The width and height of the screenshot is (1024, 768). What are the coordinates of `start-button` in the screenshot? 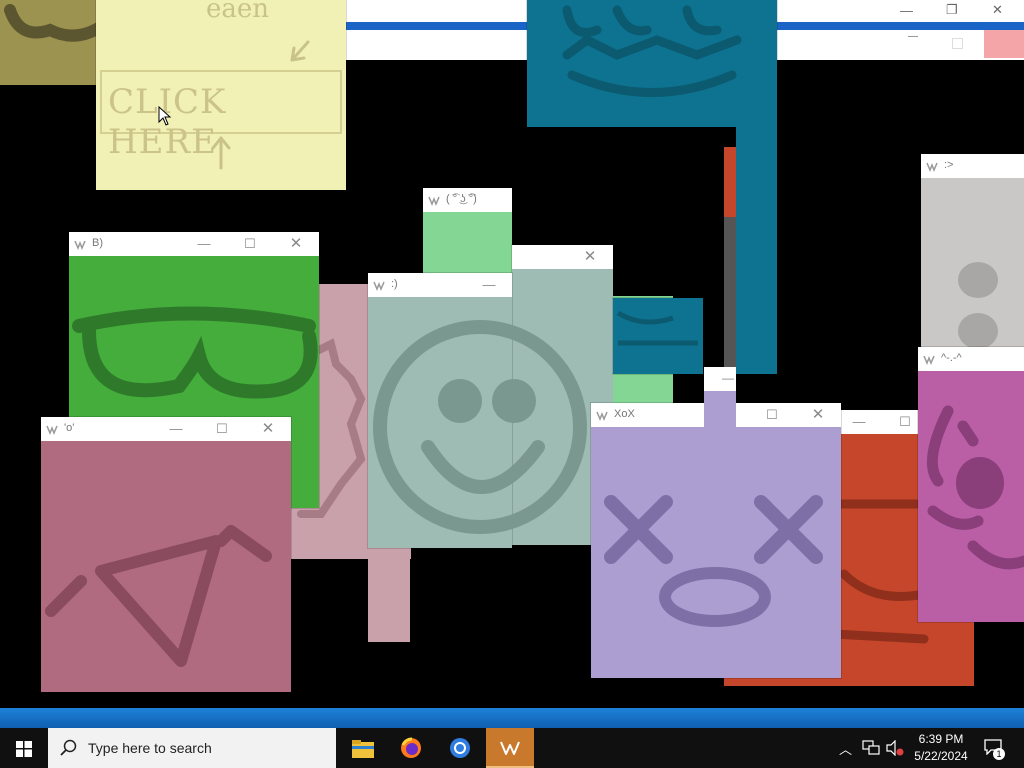 It's located at (24, 748).